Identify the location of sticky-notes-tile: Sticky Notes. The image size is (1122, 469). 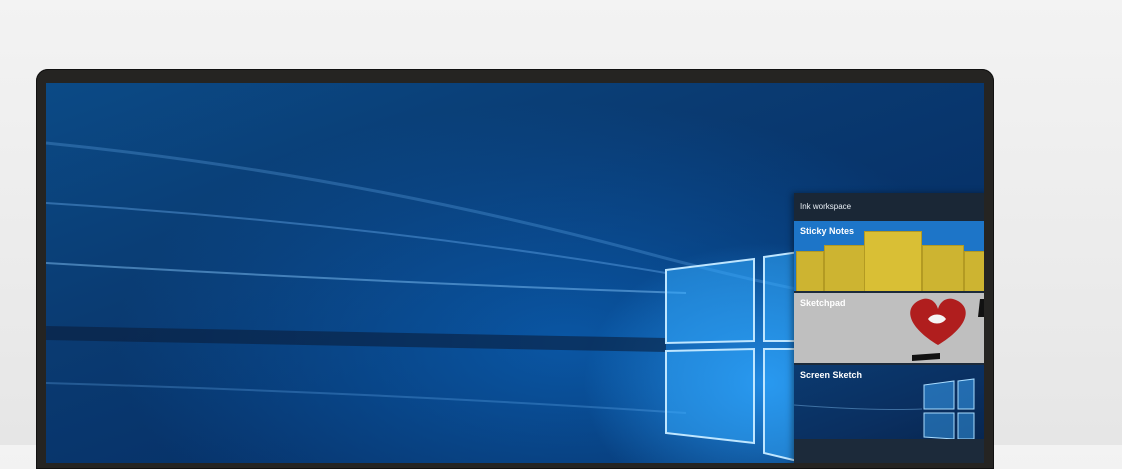
(889, 256).